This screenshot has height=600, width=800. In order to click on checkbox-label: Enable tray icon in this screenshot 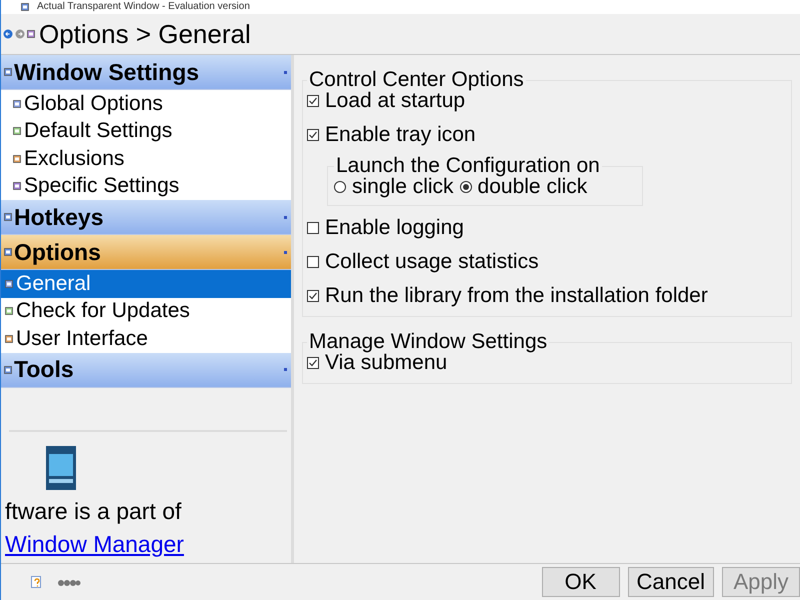, I will do `click(400, 135)`.